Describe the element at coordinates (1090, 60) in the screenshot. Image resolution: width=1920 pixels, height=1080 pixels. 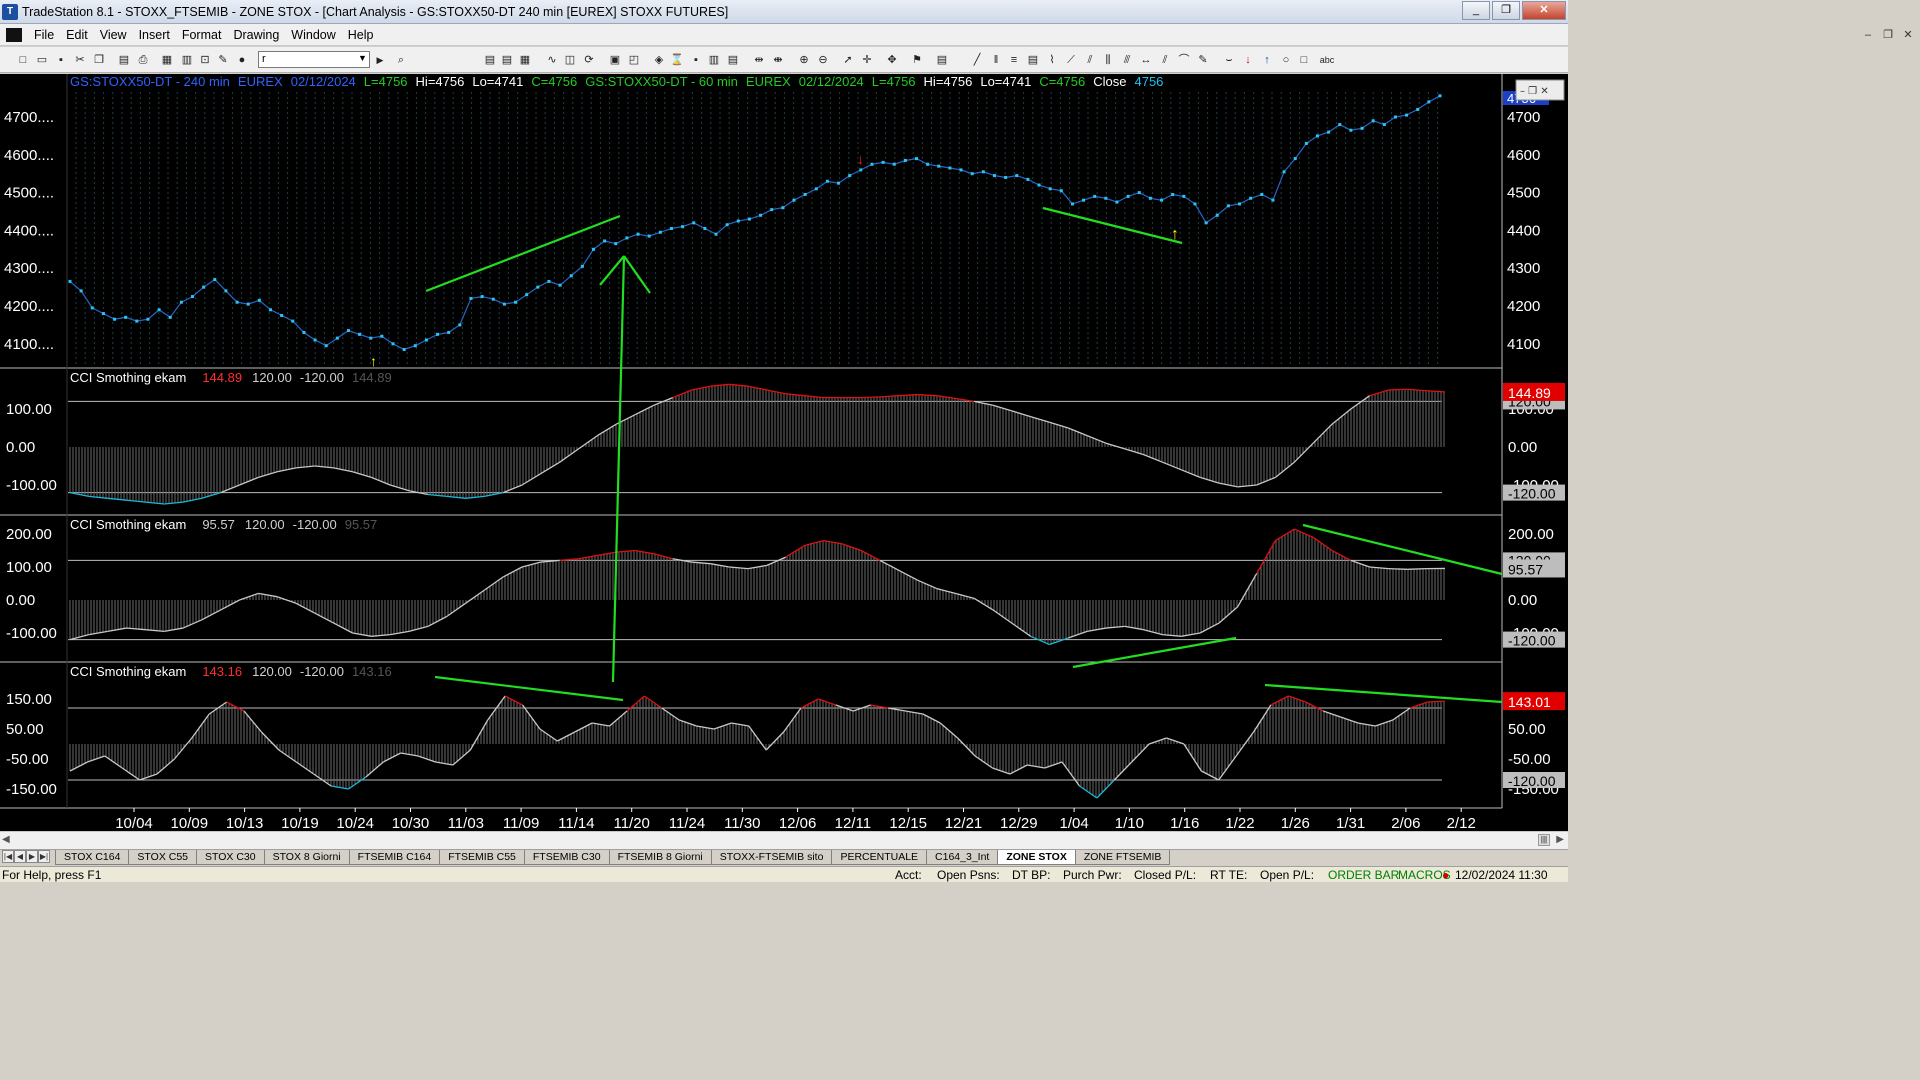
I see `andrews-pitchfork-icon: ⫽` at that location.